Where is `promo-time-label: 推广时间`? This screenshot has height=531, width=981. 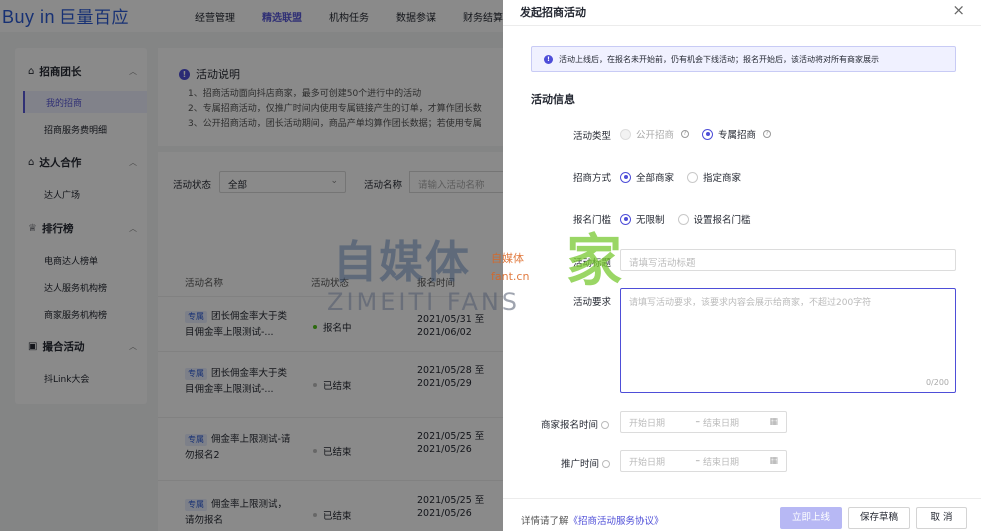
promo-time-label: 推广时间 is located at coordinates (586, 463).